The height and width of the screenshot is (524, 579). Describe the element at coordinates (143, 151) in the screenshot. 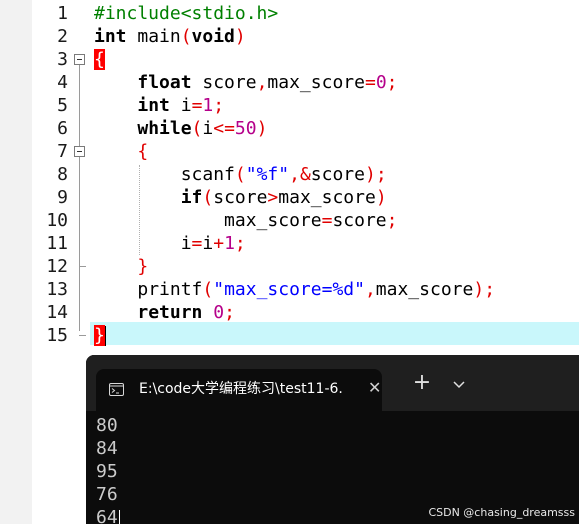

I see `brace: {` at that location.